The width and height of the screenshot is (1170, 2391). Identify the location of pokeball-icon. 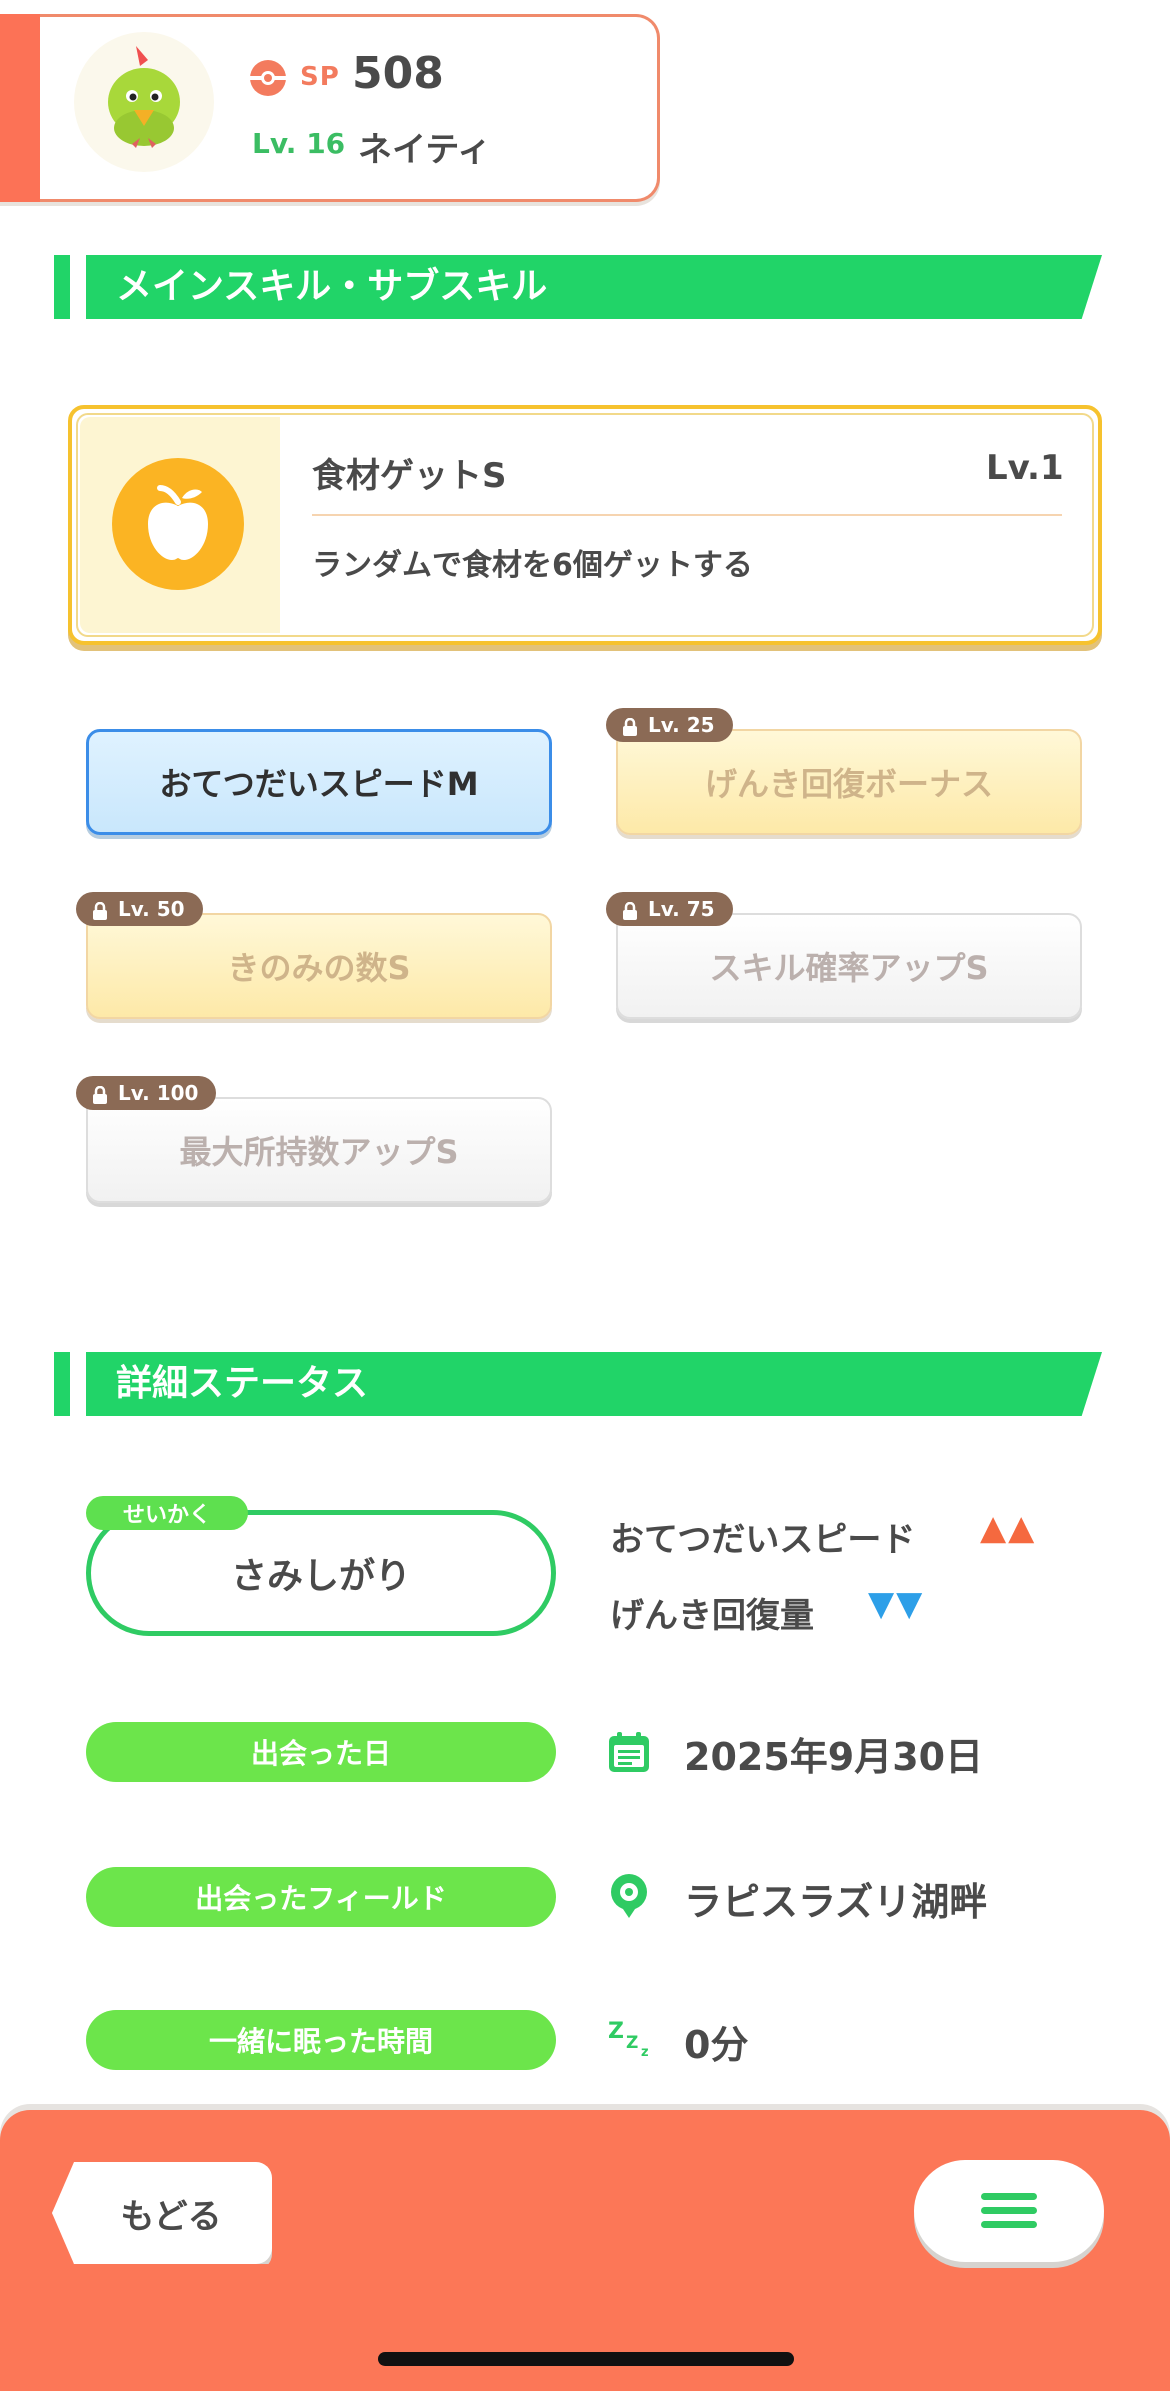
(268, 78).